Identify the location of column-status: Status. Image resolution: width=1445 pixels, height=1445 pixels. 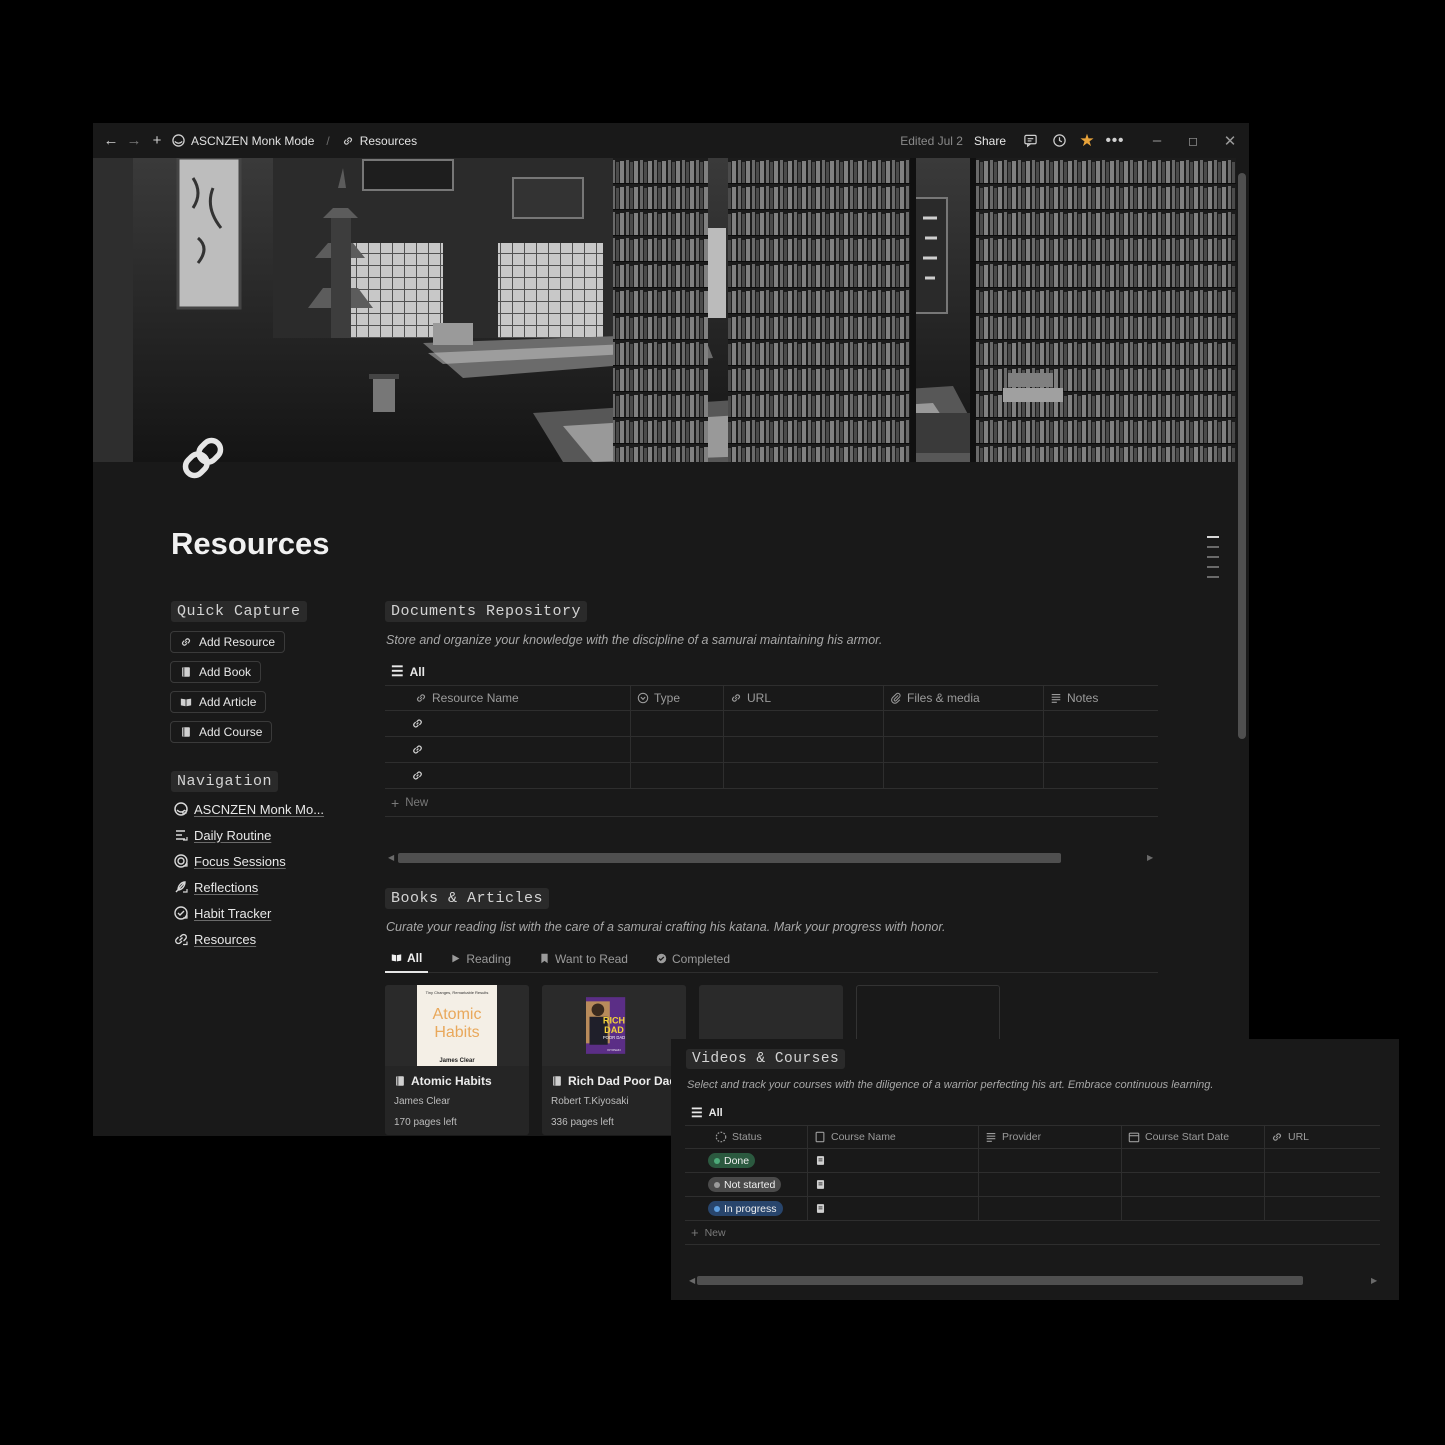
(746, 1137).